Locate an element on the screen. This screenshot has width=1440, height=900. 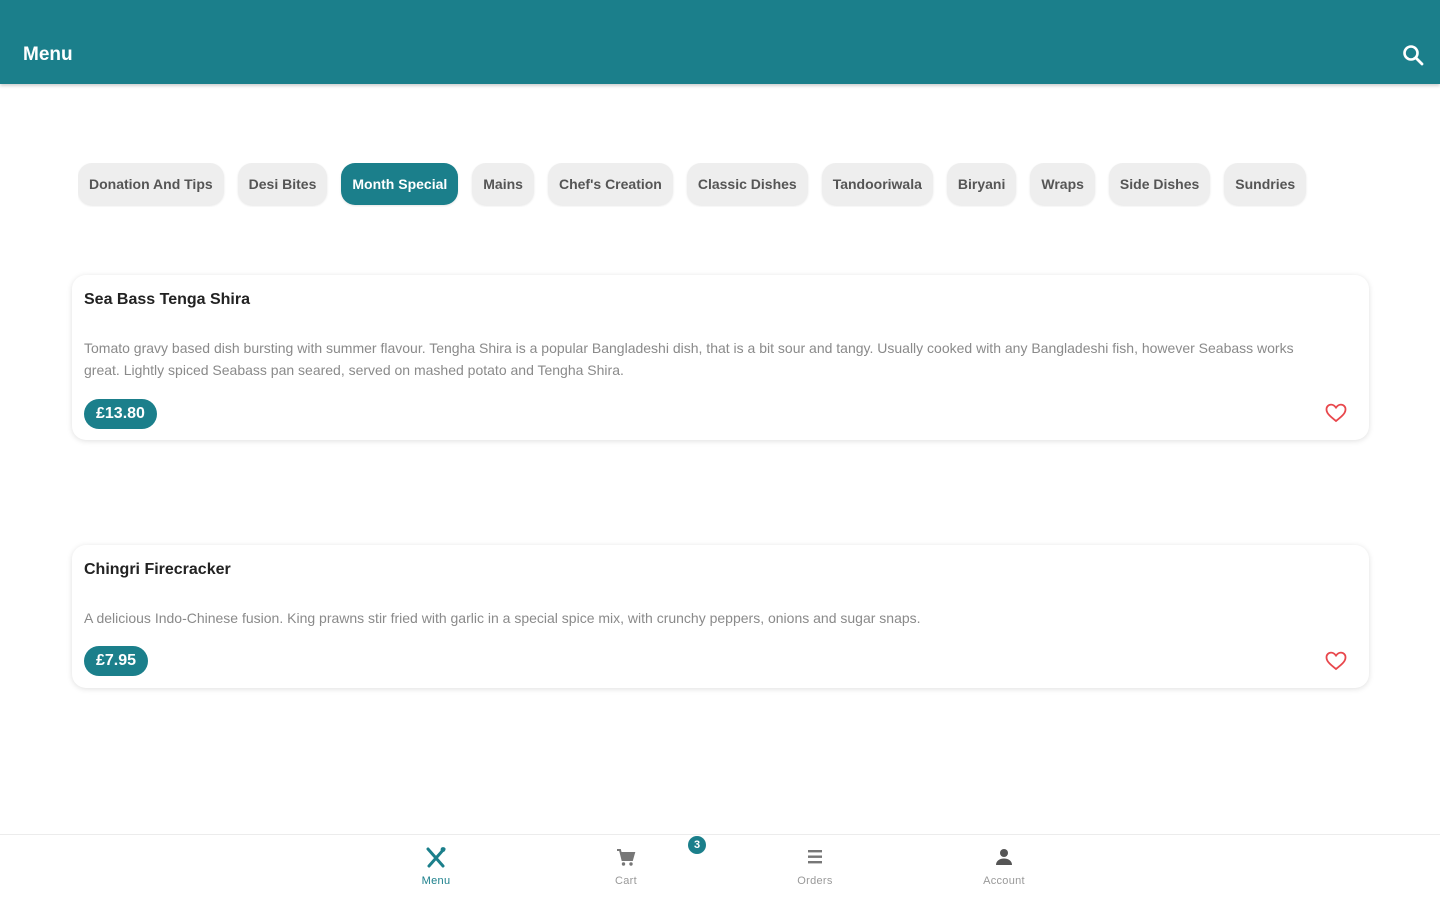
cart-icon is located at coordinates (626, 857).